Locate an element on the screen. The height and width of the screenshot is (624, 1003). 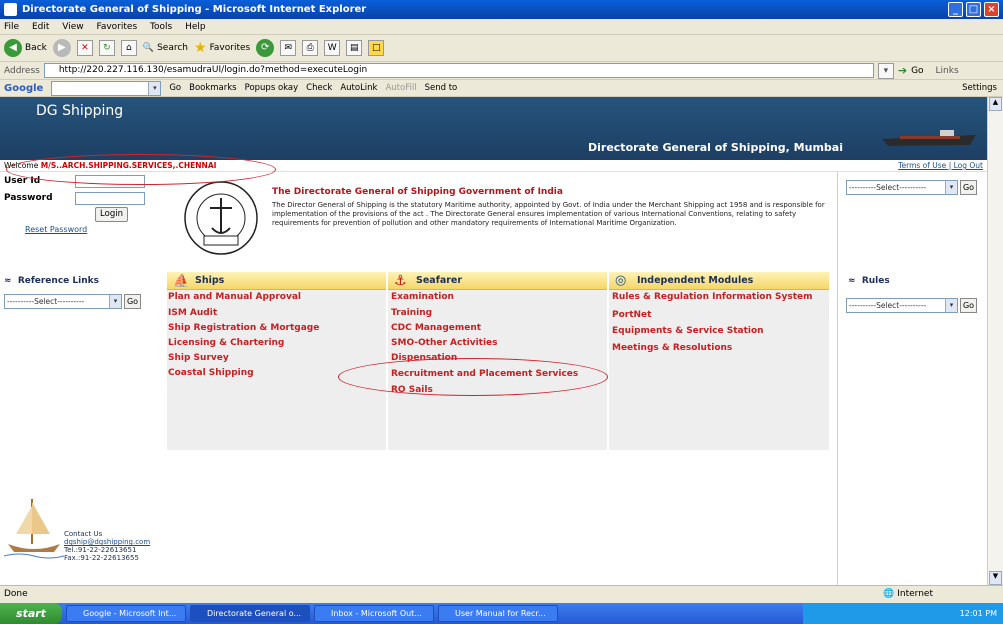
sendto-button: Send to is located at coordinates (441, 88).